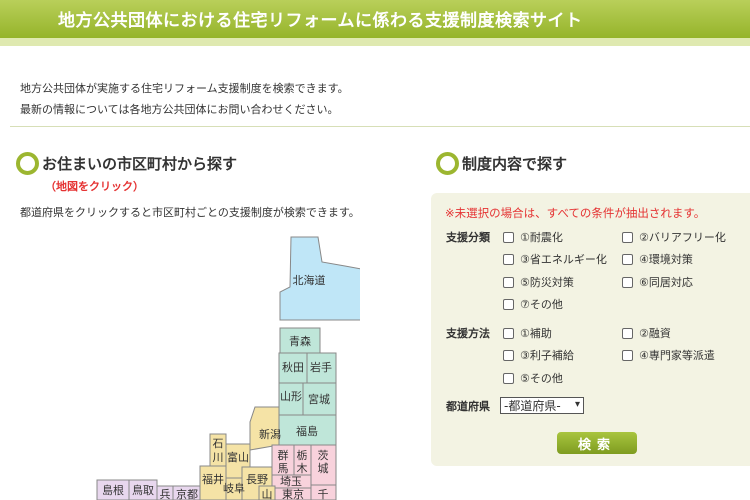 This screenshot has width=750, height=500. Describe the element at coordinates (555, 259) in the screenshot. I see `category-option-3: ③省エネルギー化` at that location.